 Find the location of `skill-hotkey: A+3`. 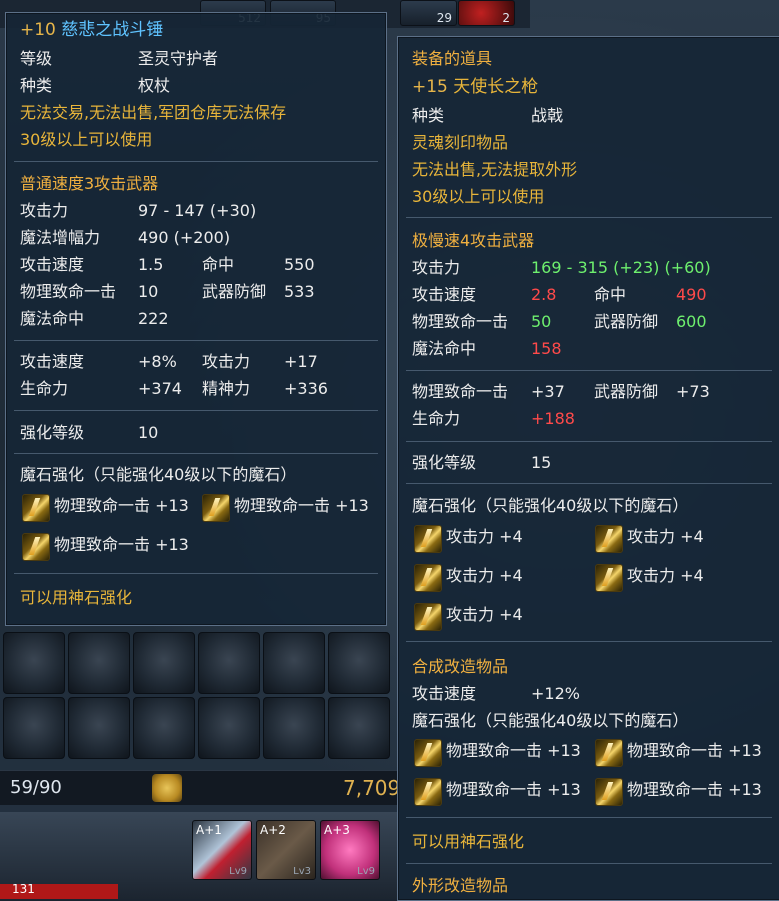

skill-hotkey: A+3 is located at coordinates (337, 830).